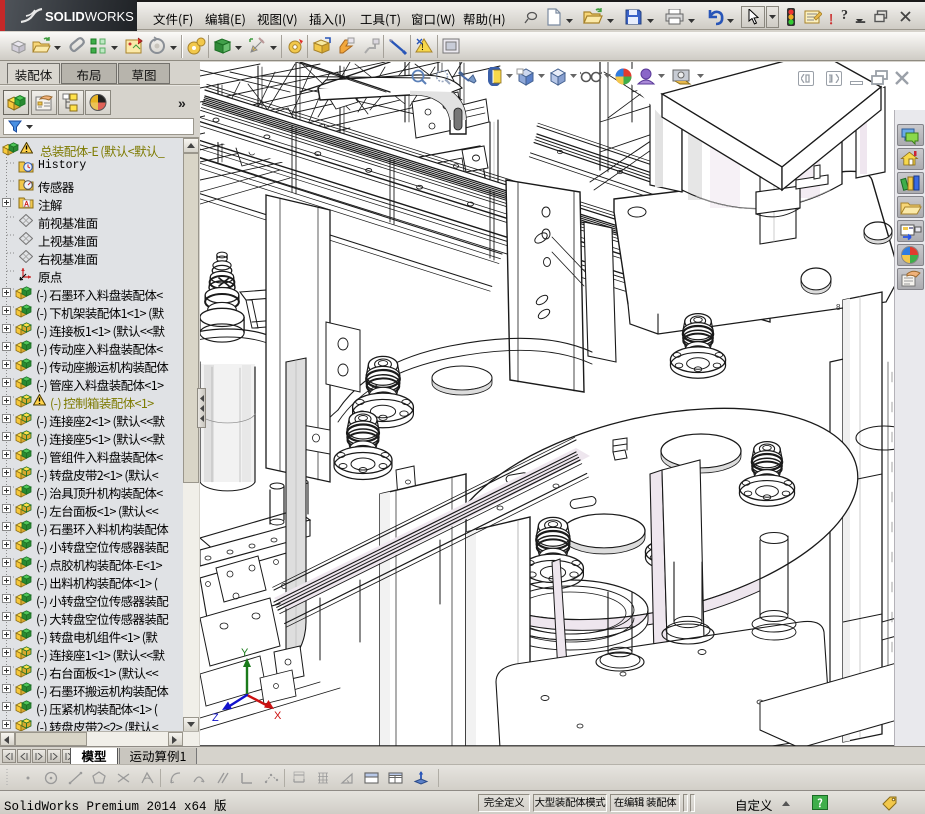 This screenshot has width=925, height=814. I want to click on svg-text: Z, so click(215, 718).